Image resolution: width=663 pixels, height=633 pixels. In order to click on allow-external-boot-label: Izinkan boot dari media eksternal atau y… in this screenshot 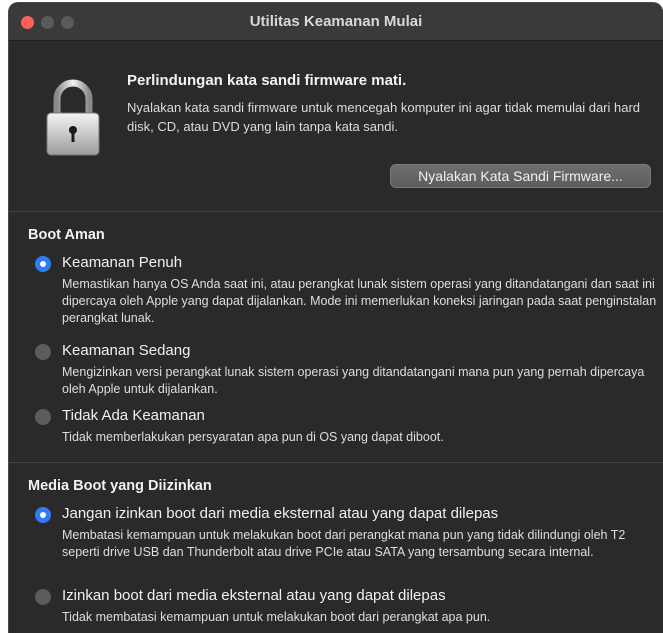, I will do `click(254, 595)`.